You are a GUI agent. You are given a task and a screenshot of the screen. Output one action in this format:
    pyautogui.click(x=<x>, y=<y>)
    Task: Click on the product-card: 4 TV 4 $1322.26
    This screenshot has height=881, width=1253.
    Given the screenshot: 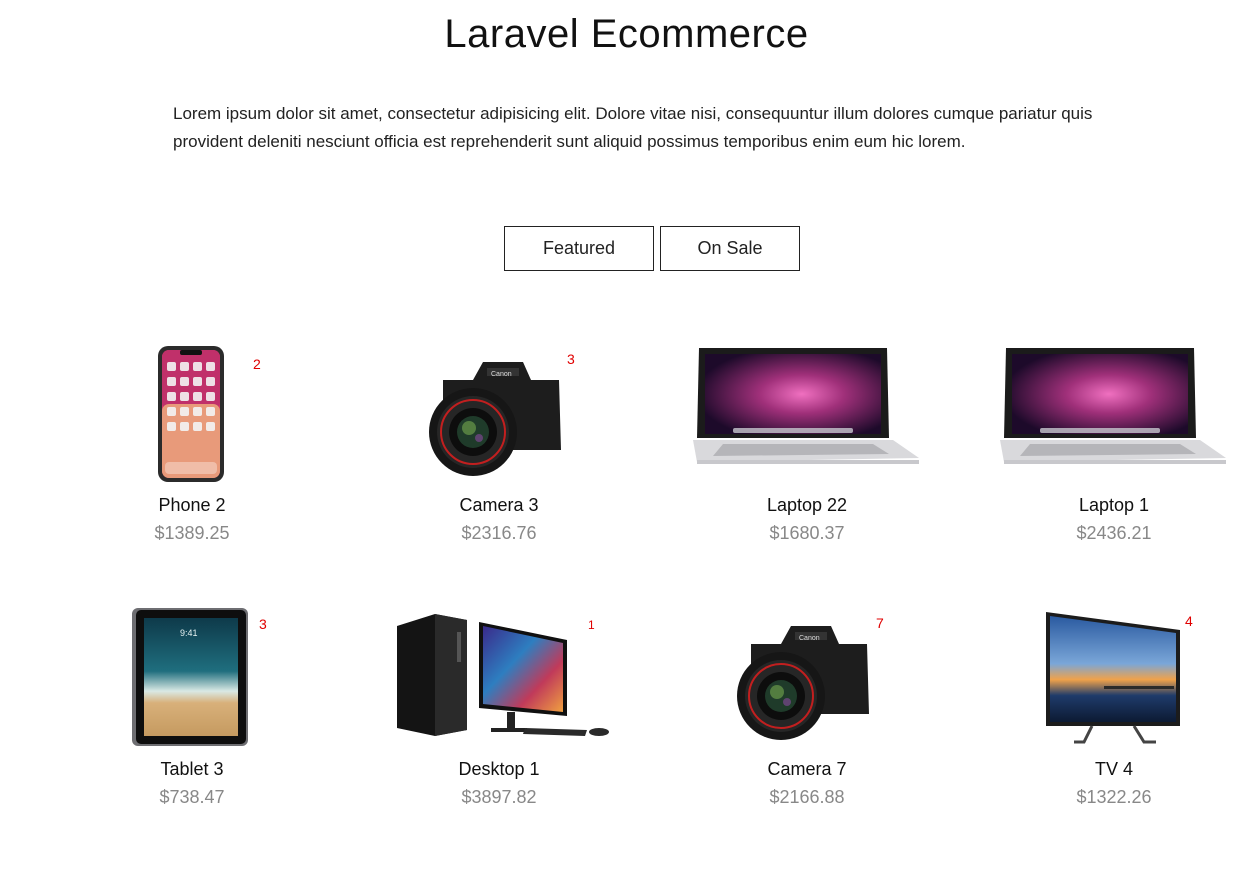 What is the action you would take?
    pyautogui.click(x=1108, y=709)
    